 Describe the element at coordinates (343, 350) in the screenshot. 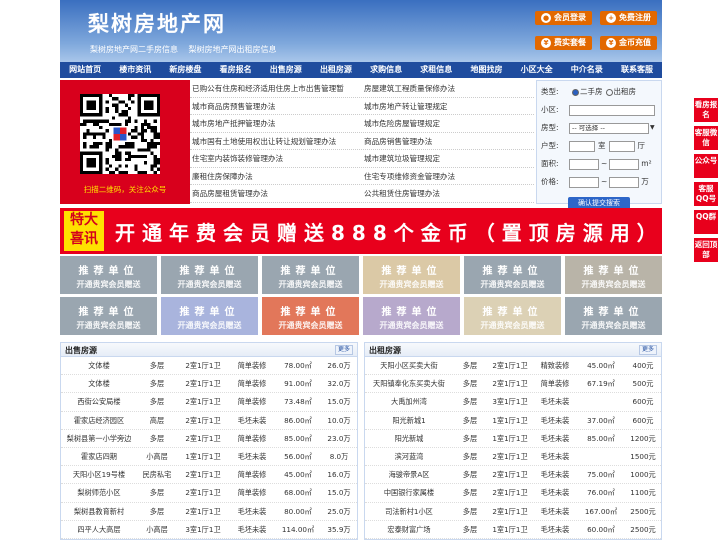

I see `sale-more-button: 更多` at that location.